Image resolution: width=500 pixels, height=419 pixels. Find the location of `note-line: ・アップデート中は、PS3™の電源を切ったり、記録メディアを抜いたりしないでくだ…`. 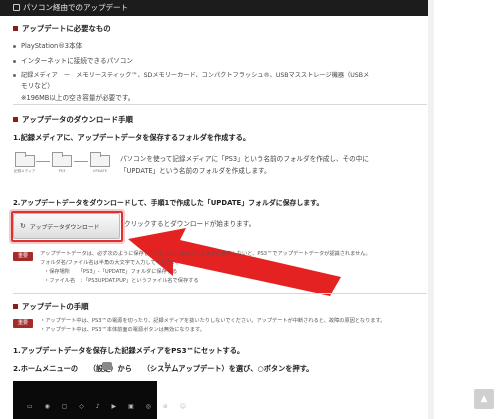

note-line: ・アップデート中は、PS3™の電源を切ったり、記録メディアを抜いたりしないでくだ… is located at coordinates (213, 321).